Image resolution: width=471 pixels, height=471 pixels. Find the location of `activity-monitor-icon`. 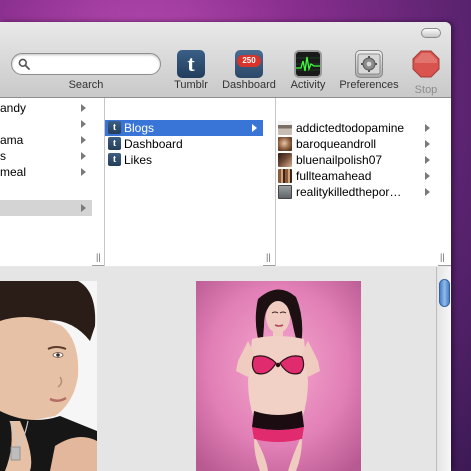

activity-monitor-icon is located at coordinates (308, 64).